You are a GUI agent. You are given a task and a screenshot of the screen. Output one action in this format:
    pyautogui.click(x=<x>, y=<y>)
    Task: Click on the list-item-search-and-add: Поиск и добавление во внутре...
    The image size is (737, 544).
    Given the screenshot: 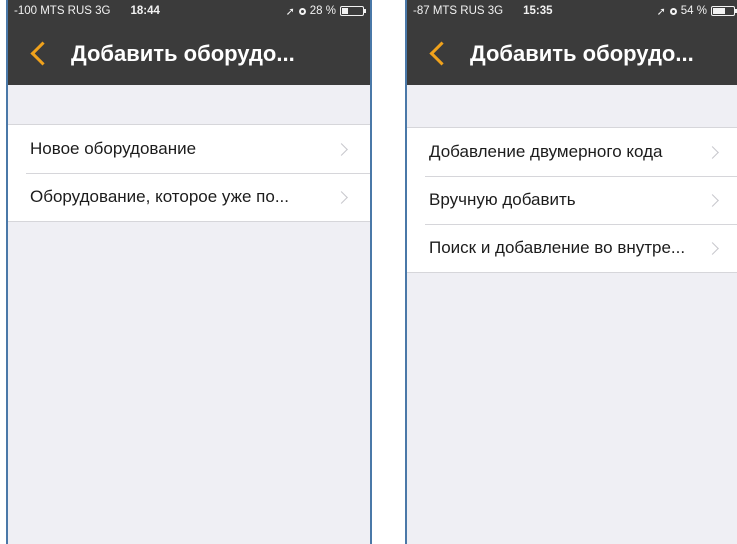 What is the action you would take?
    pyautogui.click(x=572, y=248)
    